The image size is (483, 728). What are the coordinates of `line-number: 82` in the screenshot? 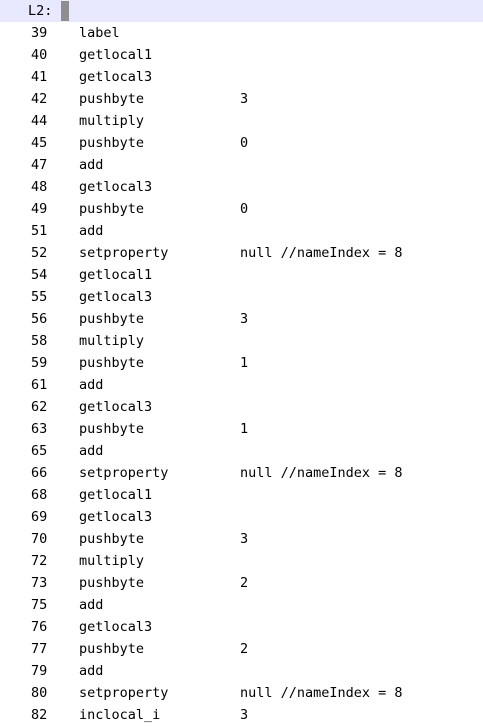 It's located at (39, 715).